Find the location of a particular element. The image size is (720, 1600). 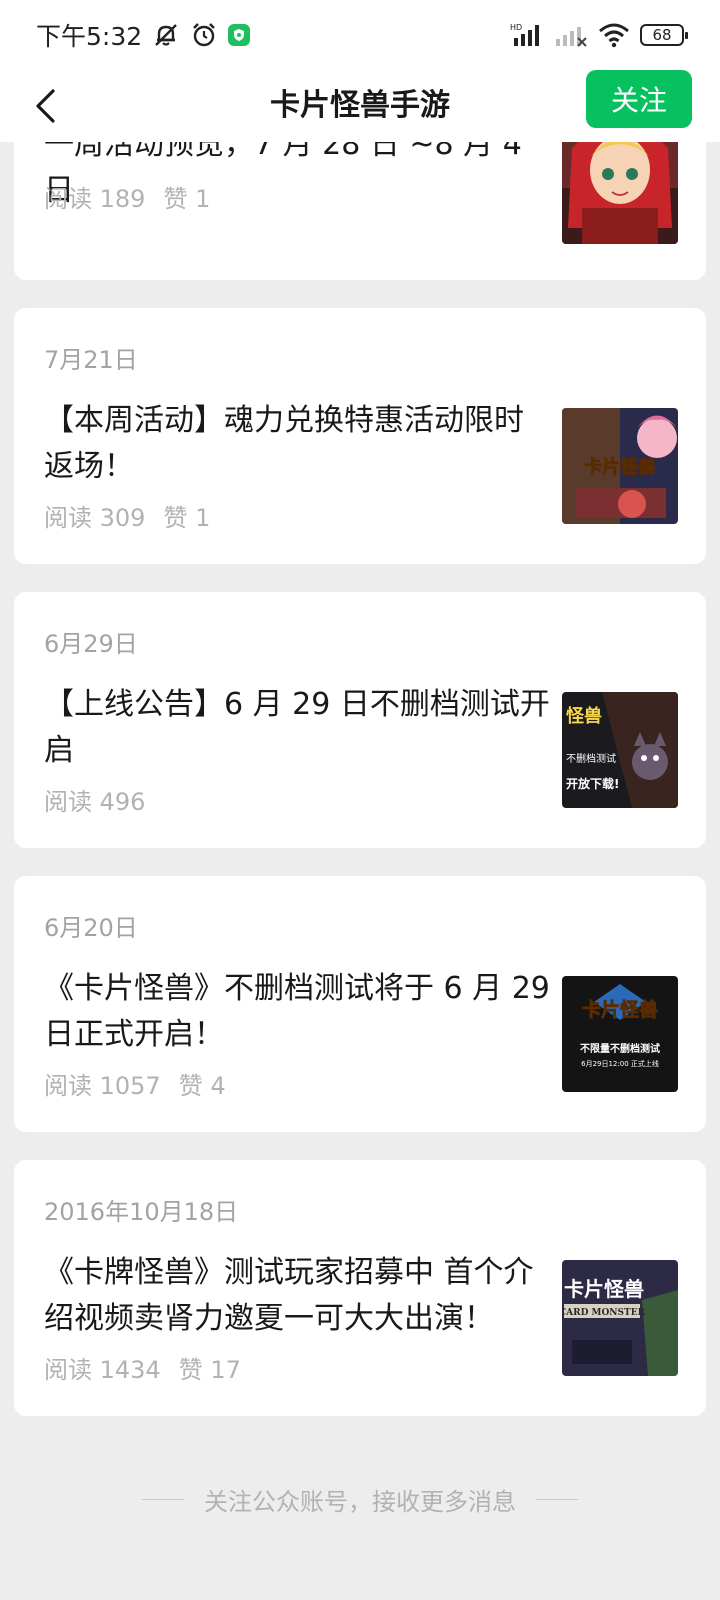

status-right: HD 68 is located at coordinates (599, 35).